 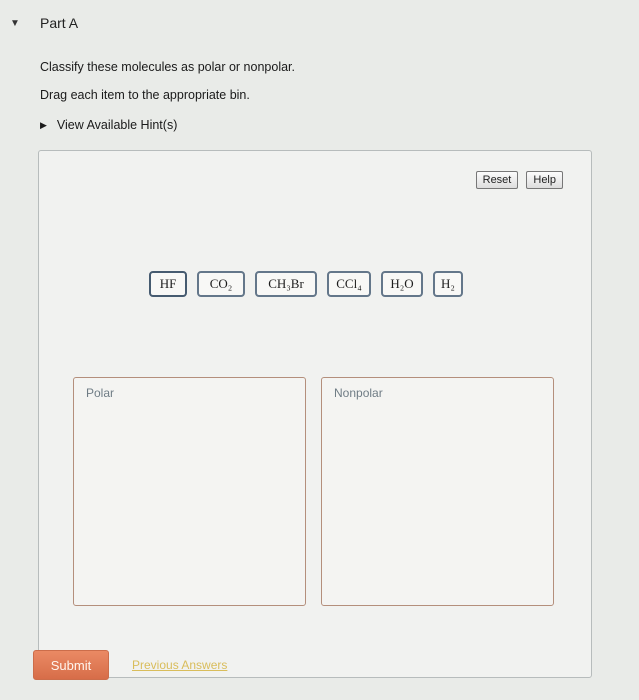 What do you see at coordinates (117, 125) in the screenshot?
I see `hint-label: View Available Hint(s)` at bounding box center [117, 125].